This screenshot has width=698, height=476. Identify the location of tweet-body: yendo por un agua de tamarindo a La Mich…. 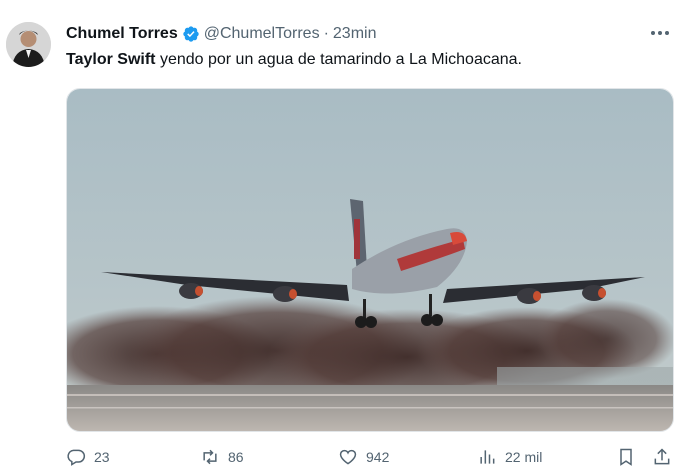
(338, 59).